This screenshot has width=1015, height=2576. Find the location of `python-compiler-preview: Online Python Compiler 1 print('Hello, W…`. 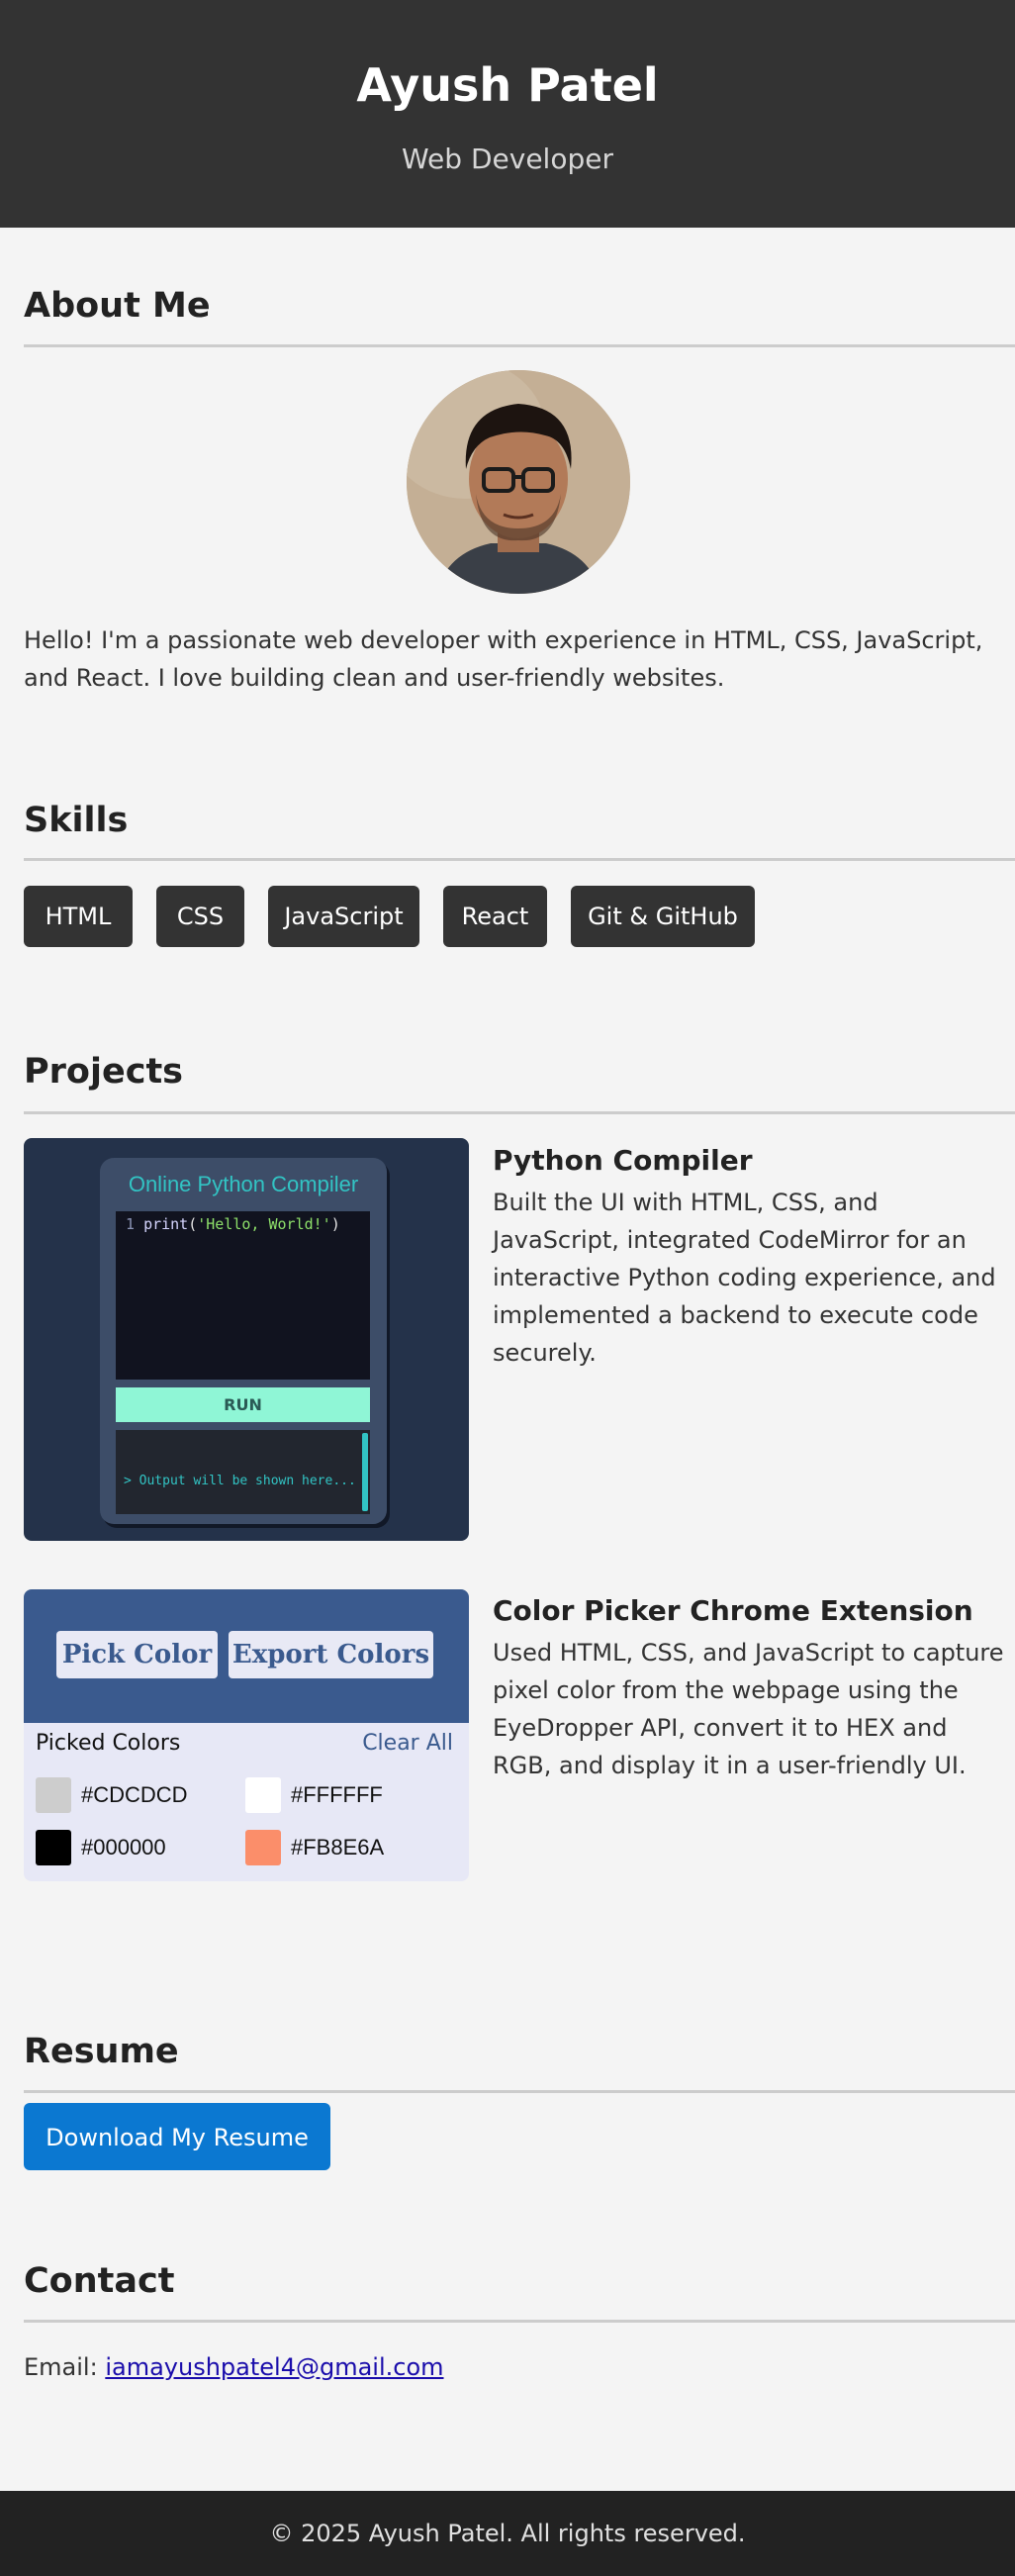

python-compiler-preview: Online Python Compiler 1 print('Hello, W… is located at coordinates (246, 1339).